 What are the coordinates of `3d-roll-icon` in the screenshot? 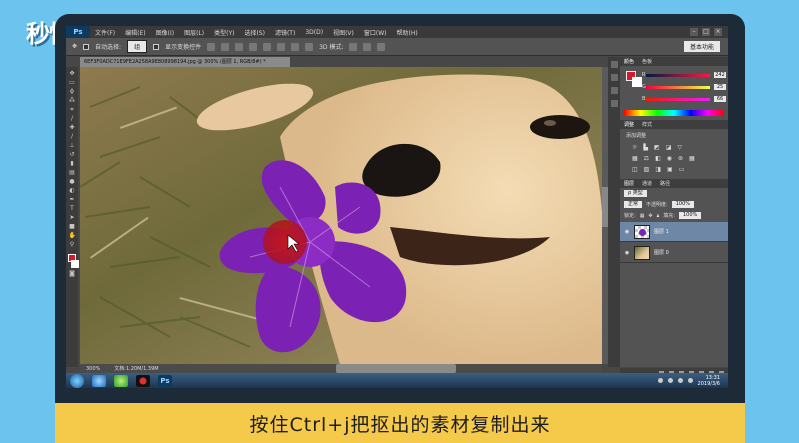 It's located at (367, 46).